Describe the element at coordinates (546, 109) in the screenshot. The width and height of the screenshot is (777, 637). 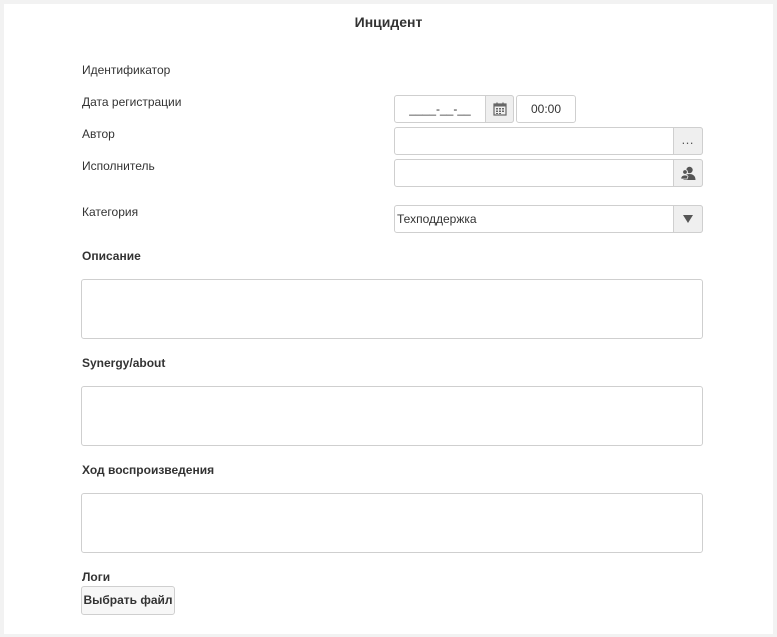
I see `time-field: 00:00` at that location.